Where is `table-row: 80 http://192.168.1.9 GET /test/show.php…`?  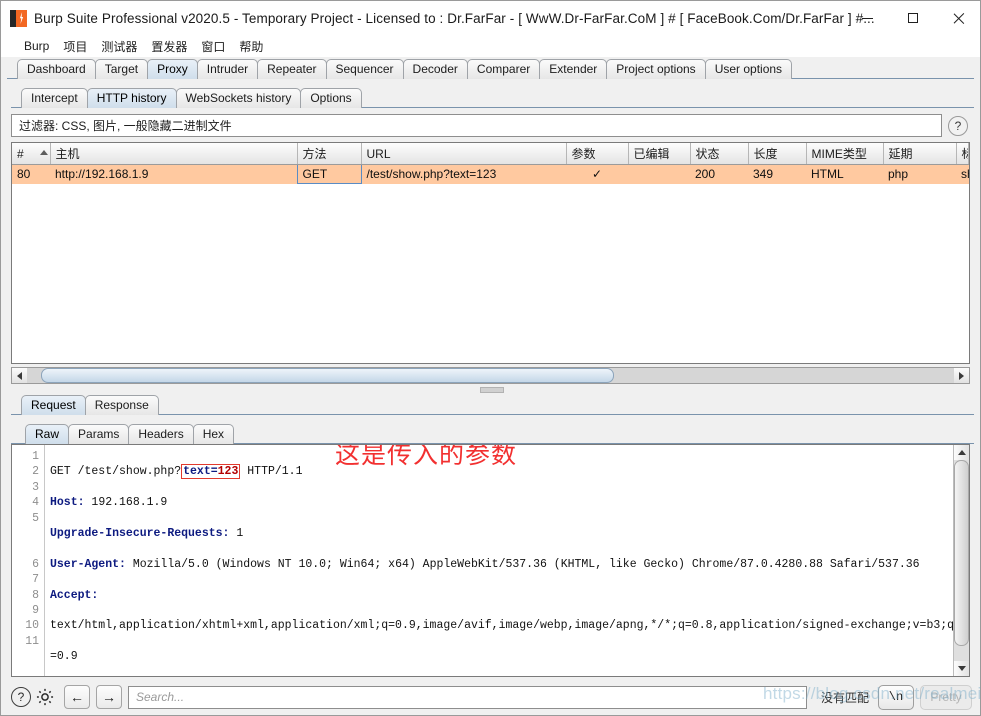 table-row: 80 http://192.168.1.9 GET /test/show.php… is located at coordinates (490, 174).